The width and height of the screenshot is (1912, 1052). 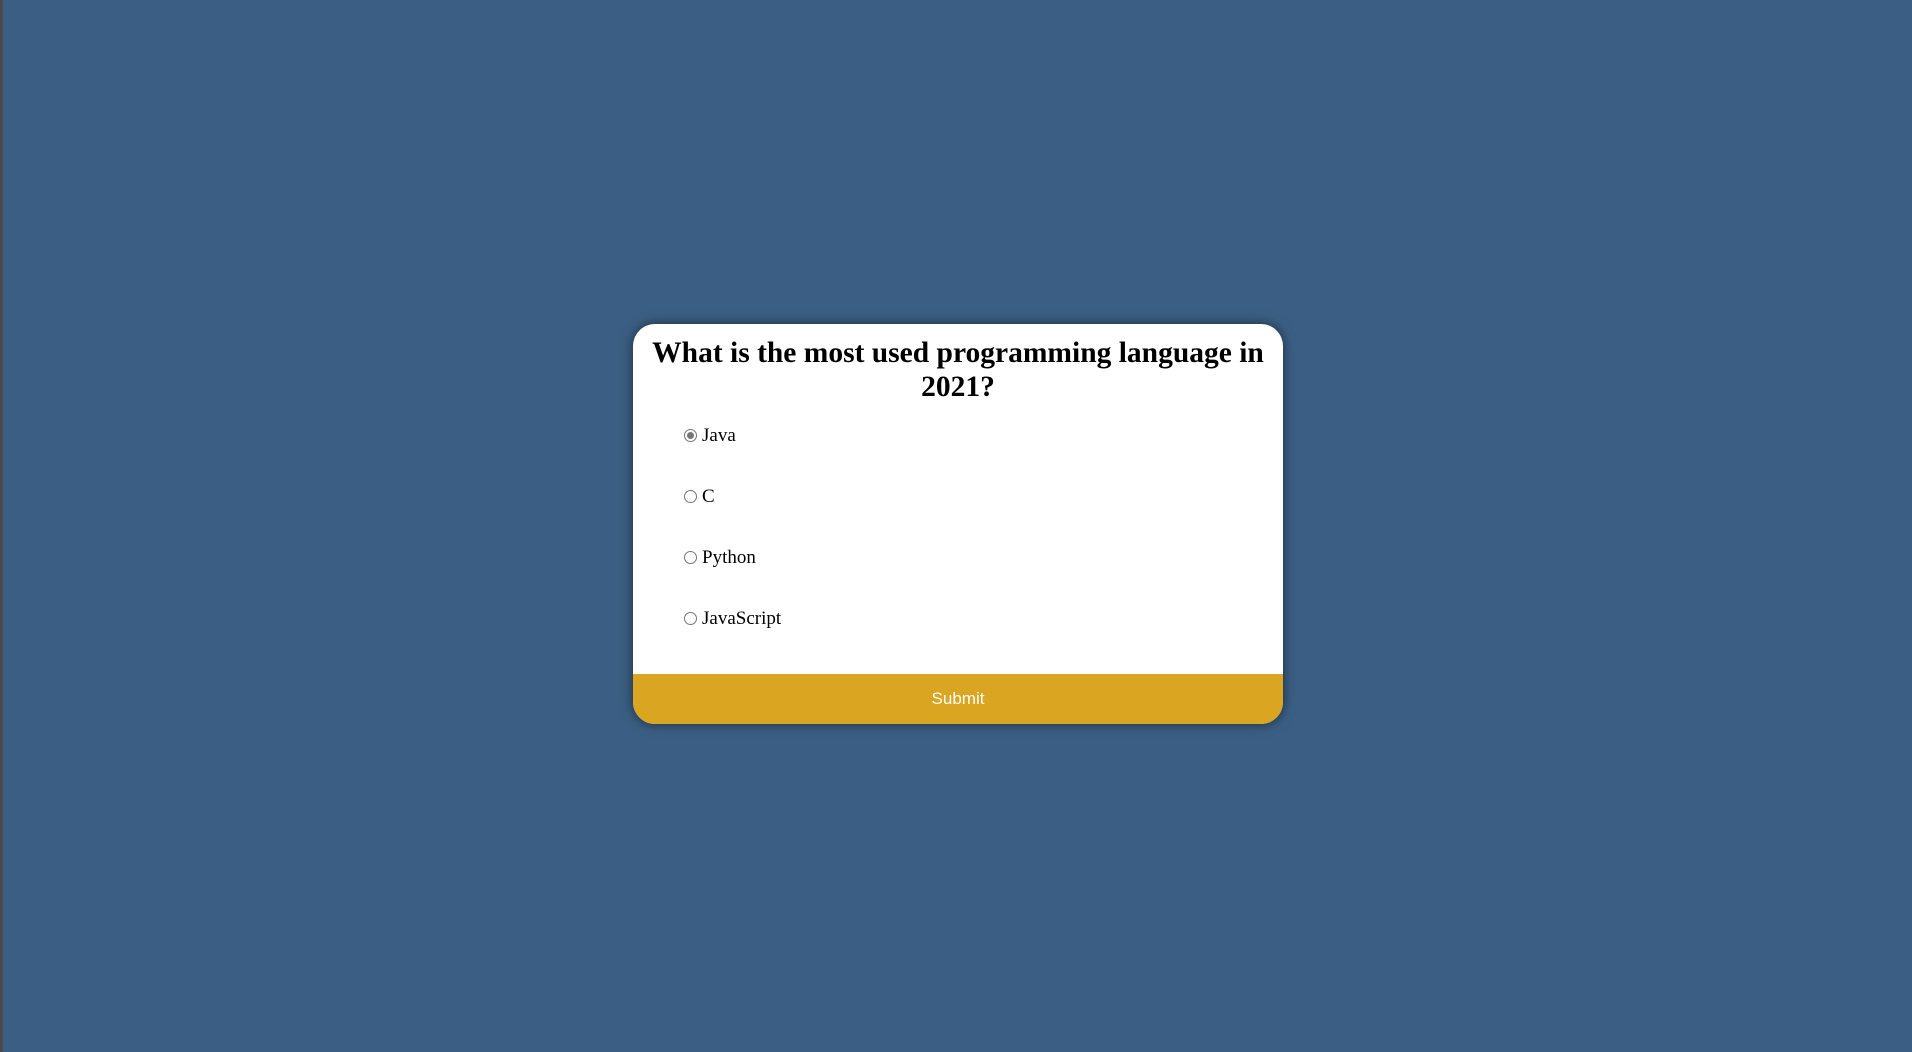 I want to click on answer-label-java: Java, so click(x=719, y=435).